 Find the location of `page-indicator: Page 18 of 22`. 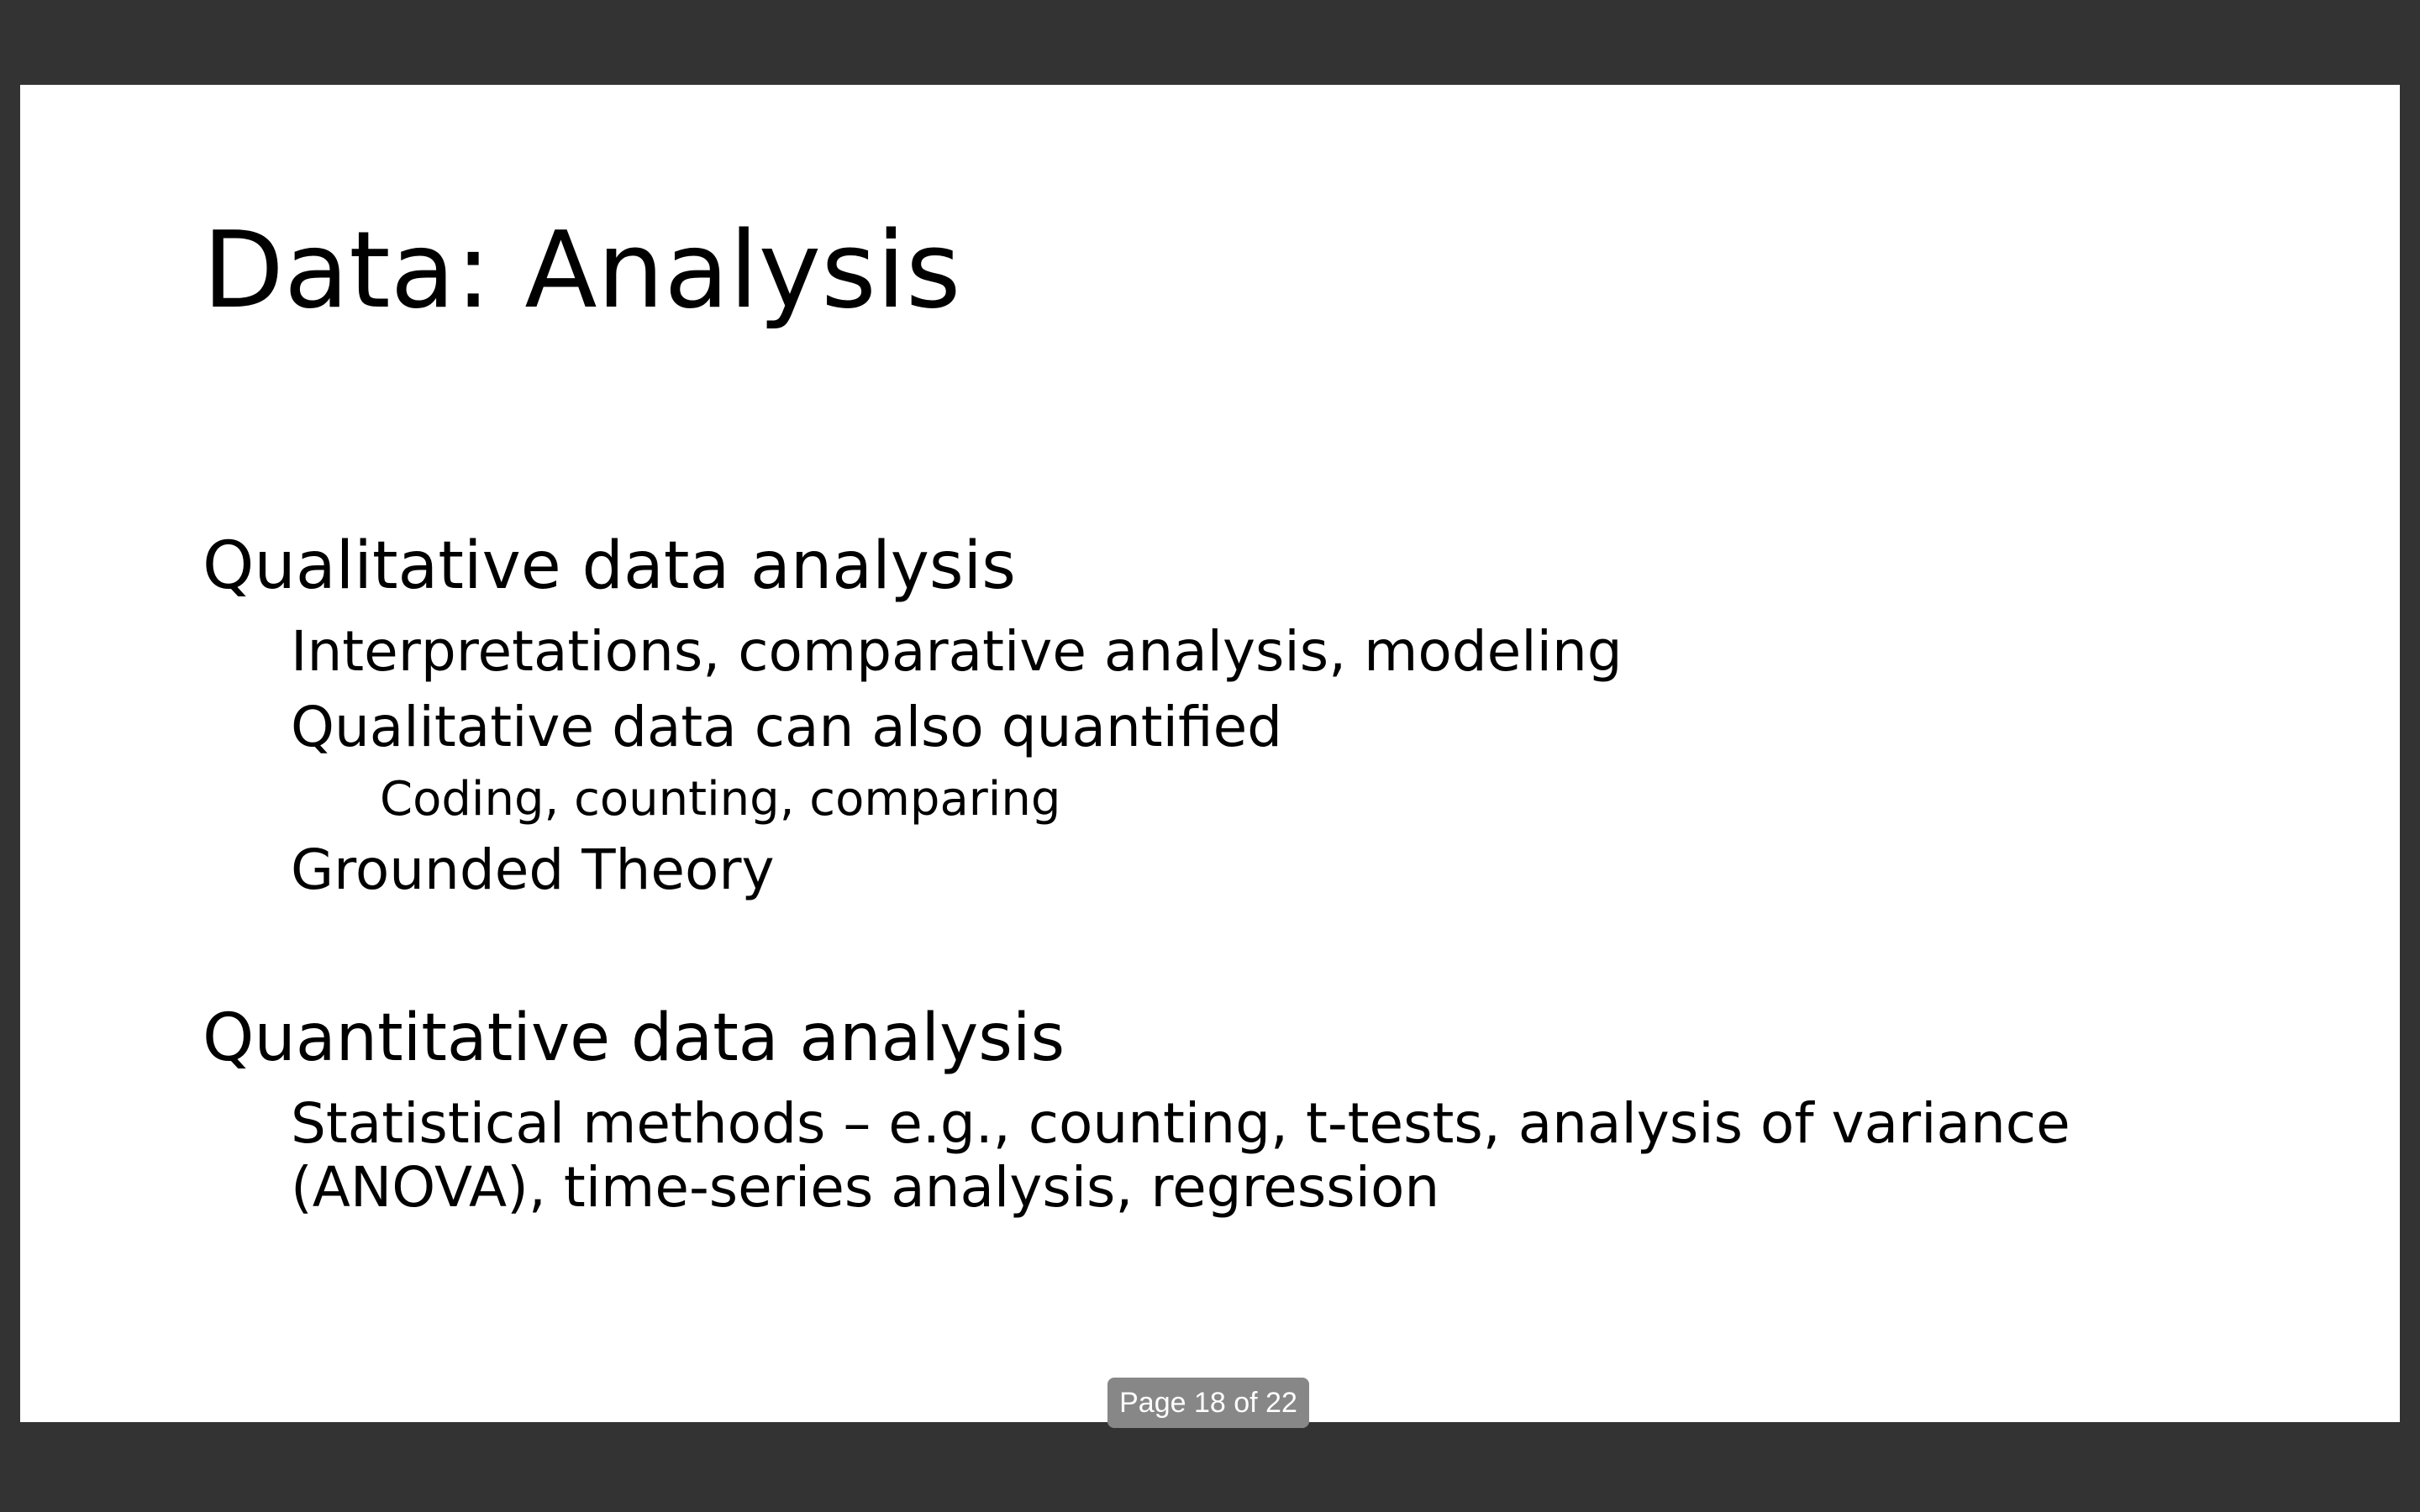

page-indicator: Page 18 of 22 is located at coordinates (1208, 1403).